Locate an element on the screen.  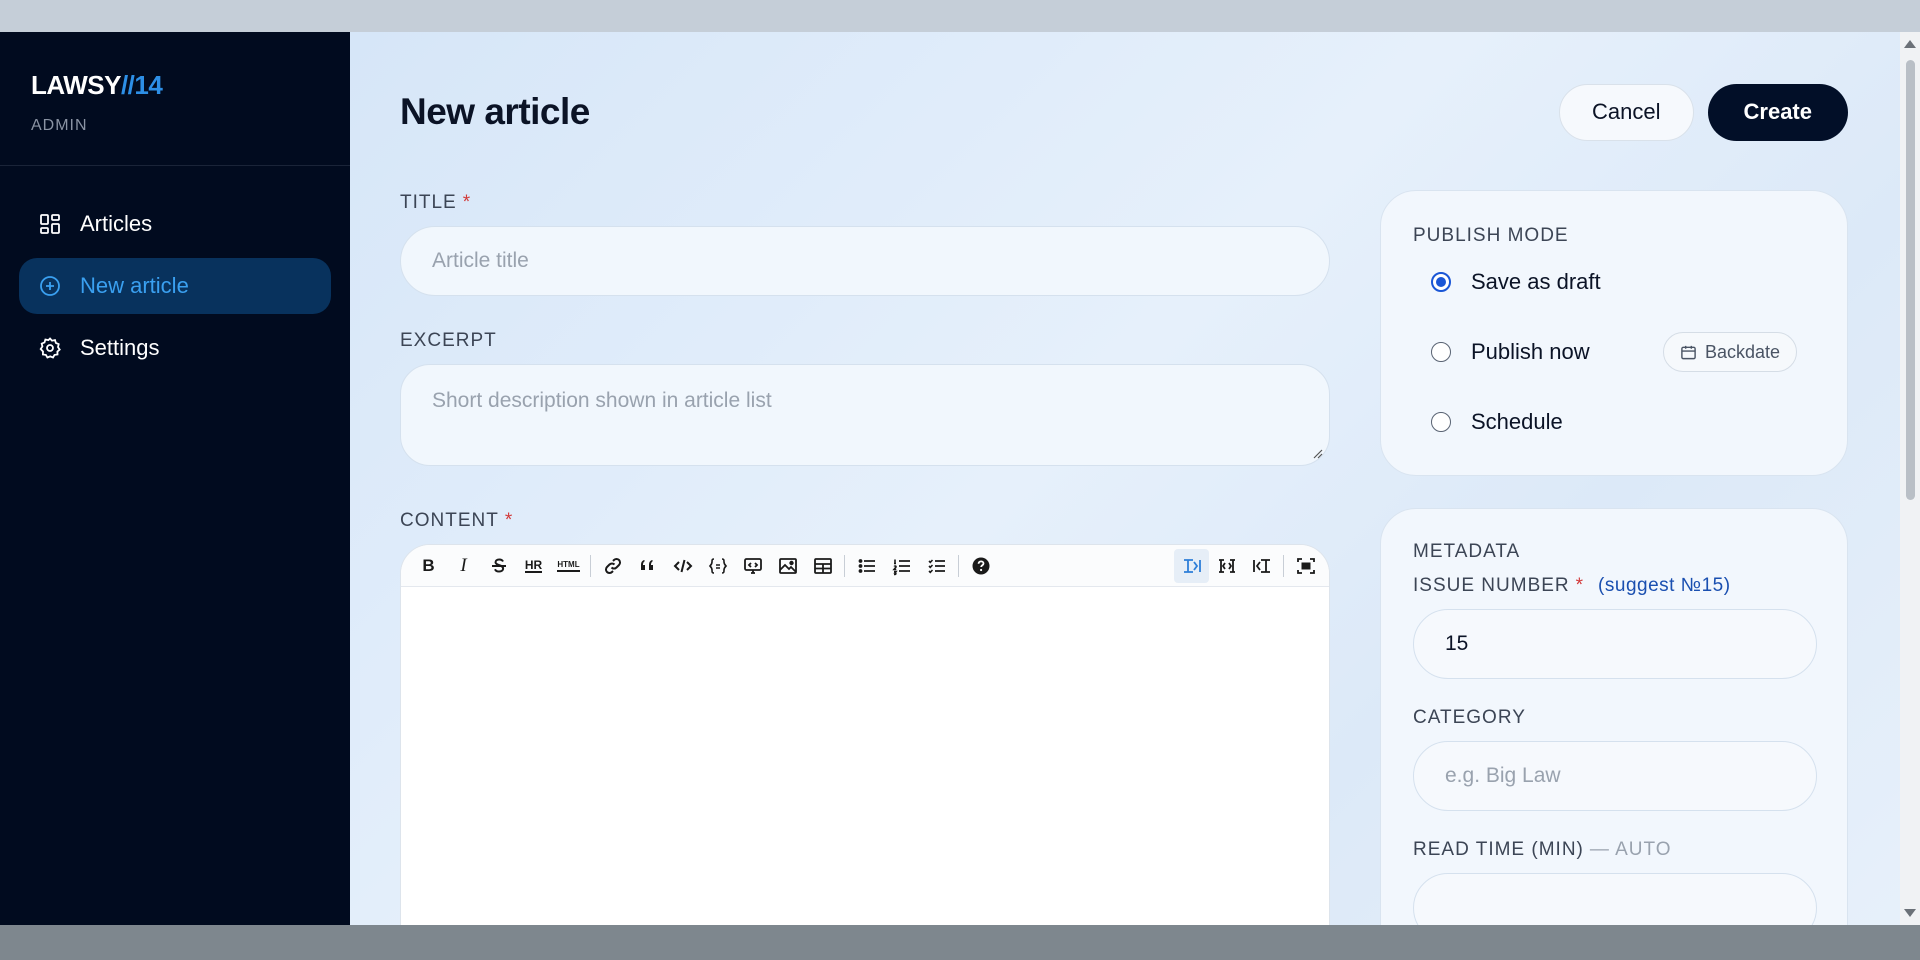
table-button is located at coordinates (822, 566).